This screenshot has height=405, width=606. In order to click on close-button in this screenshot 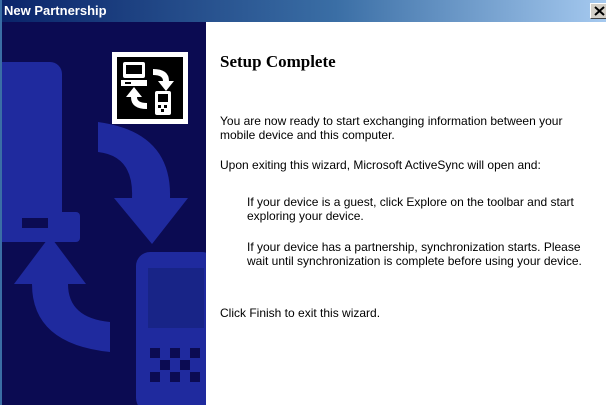, I will do `click(598, 11)`.